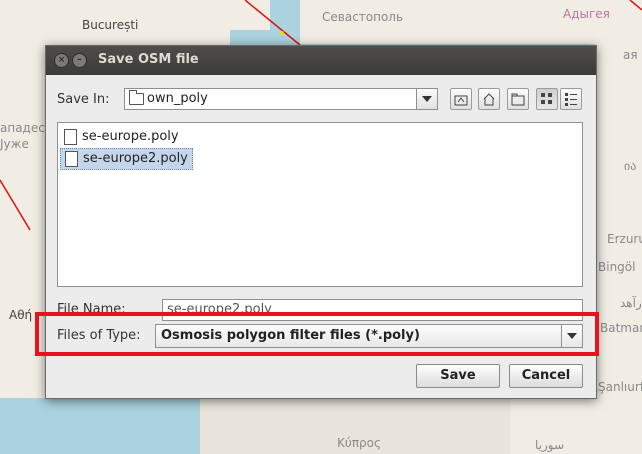 The width and height of the screenshot is (642, 454). I want to click on new-folder-icon, so click(518, 99).